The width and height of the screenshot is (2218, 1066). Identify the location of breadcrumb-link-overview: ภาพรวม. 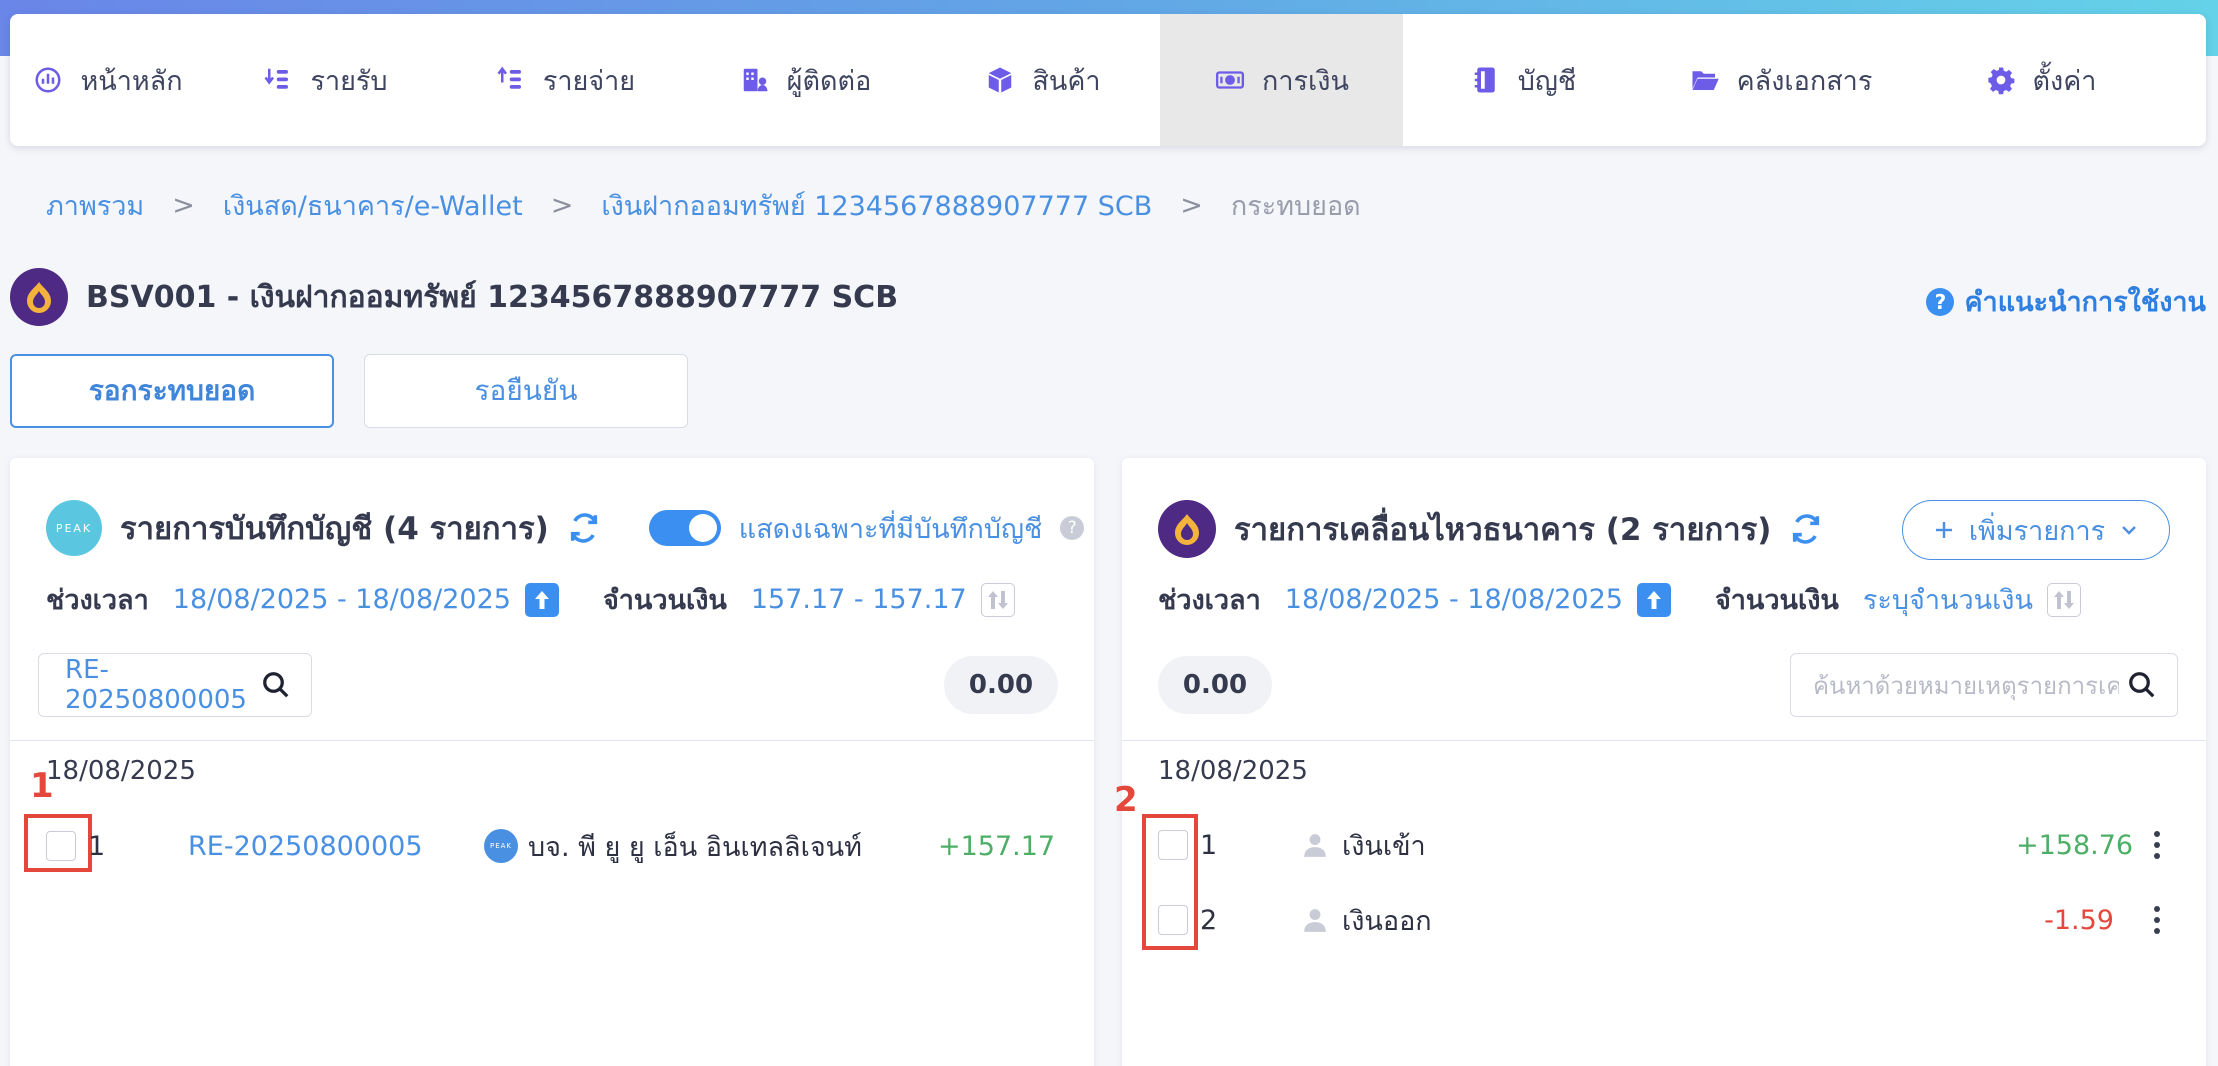
(95, 205).